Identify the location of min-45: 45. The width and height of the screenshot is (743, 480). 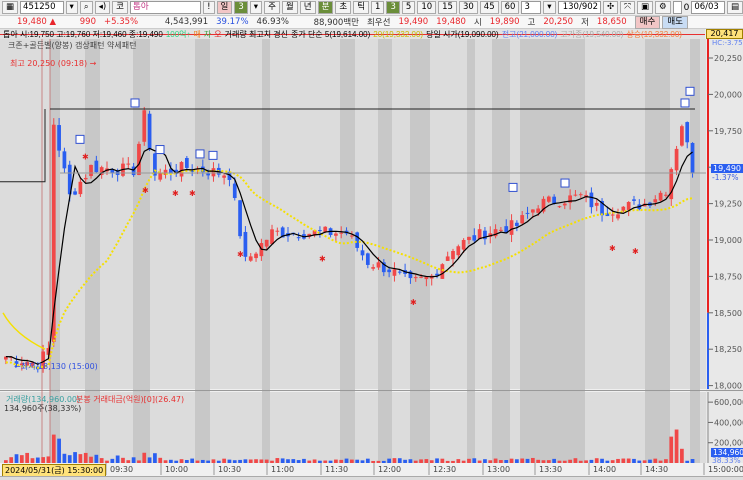
(489, 7).